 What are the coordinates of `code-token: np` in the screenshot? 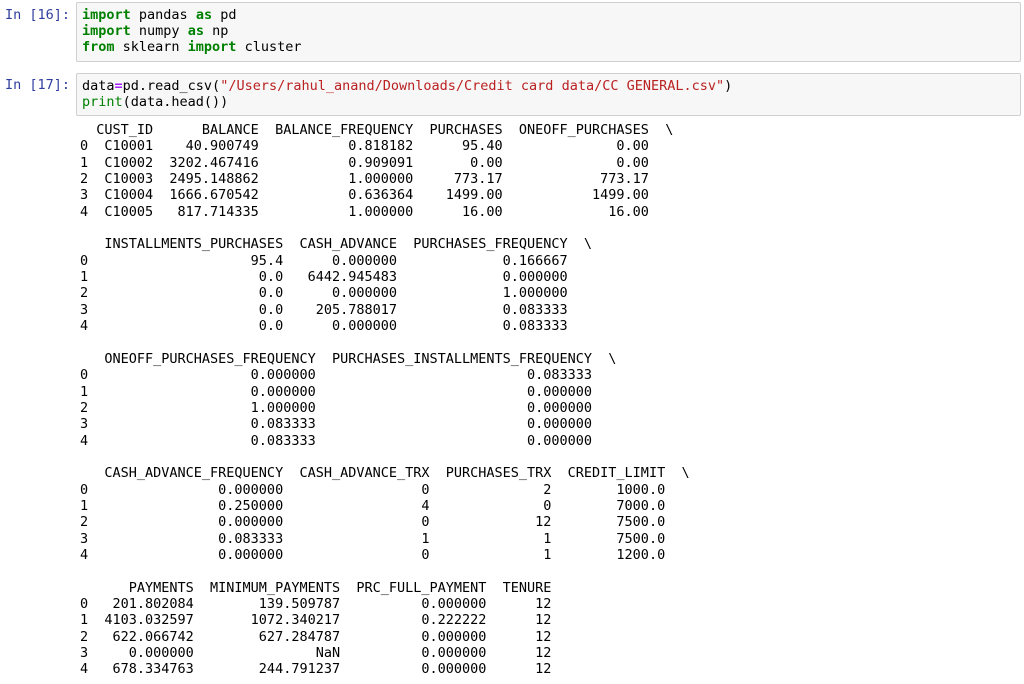 It's located at (216, 31).